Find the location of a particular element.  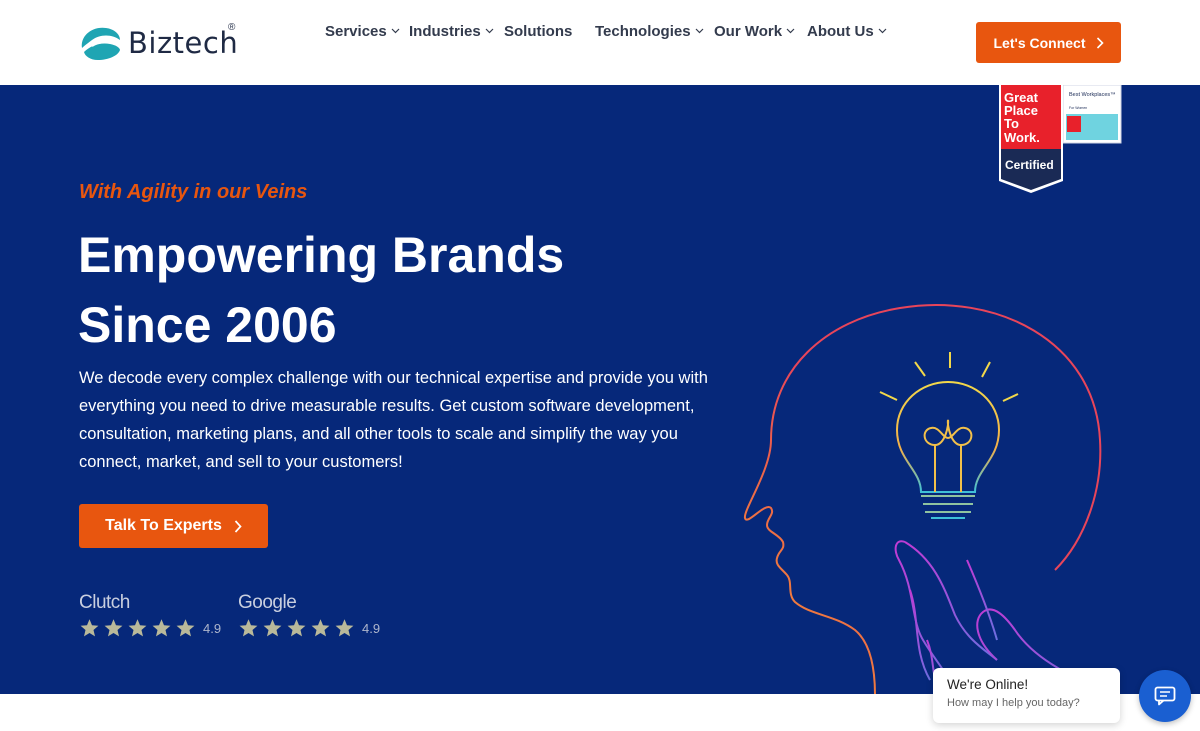

badge-side-sub: For Women is located at coordinates (1078, 108).